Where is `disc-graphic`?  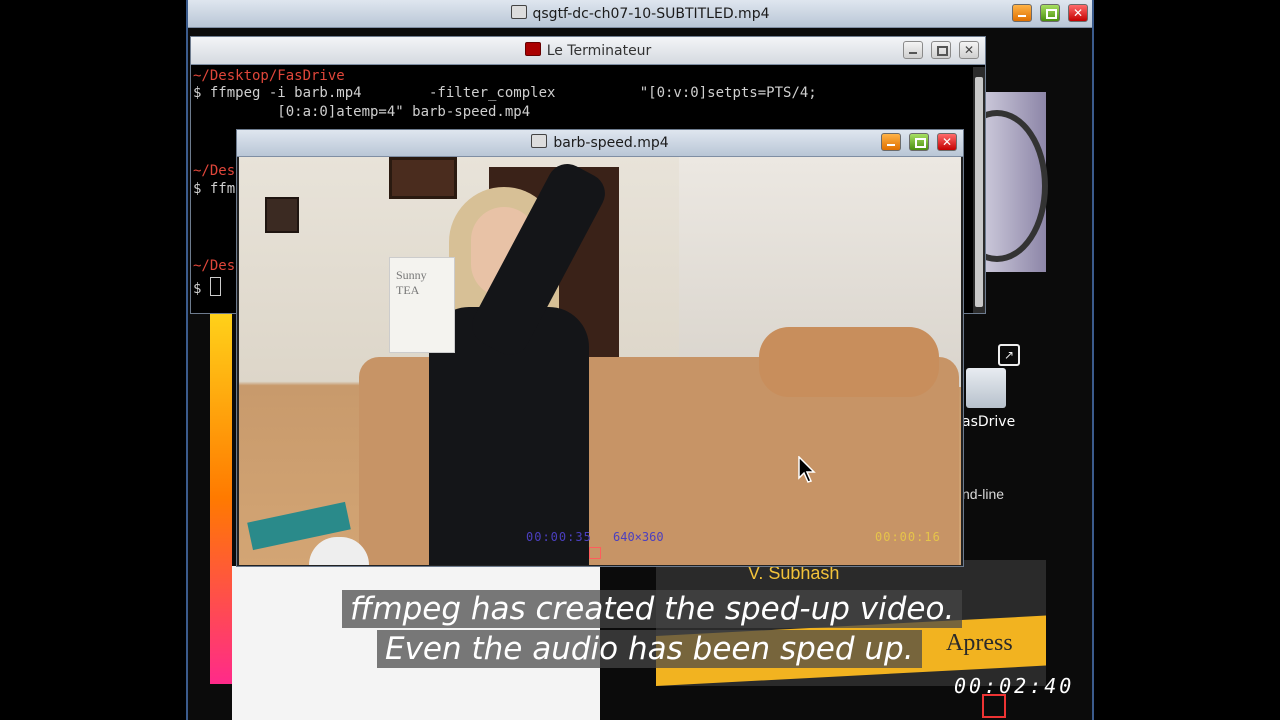 disc-graphic is located at coordinates (997, 182).